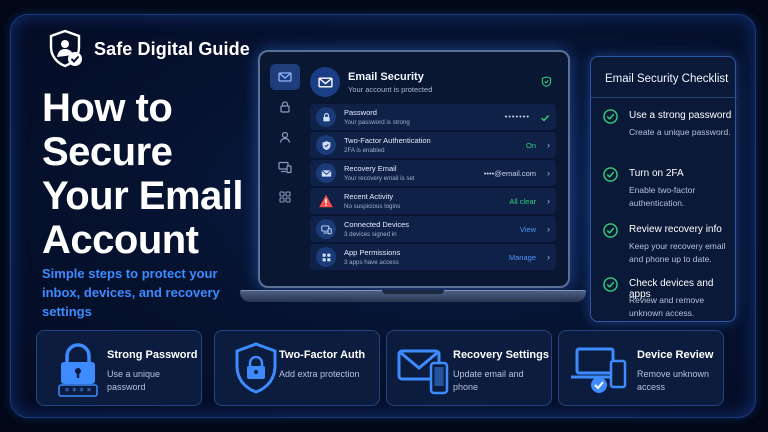  Describe the element at coordinates (680, 132) in the screenshot. I see `checklist-item-desc: Create a unique password.` at that location.